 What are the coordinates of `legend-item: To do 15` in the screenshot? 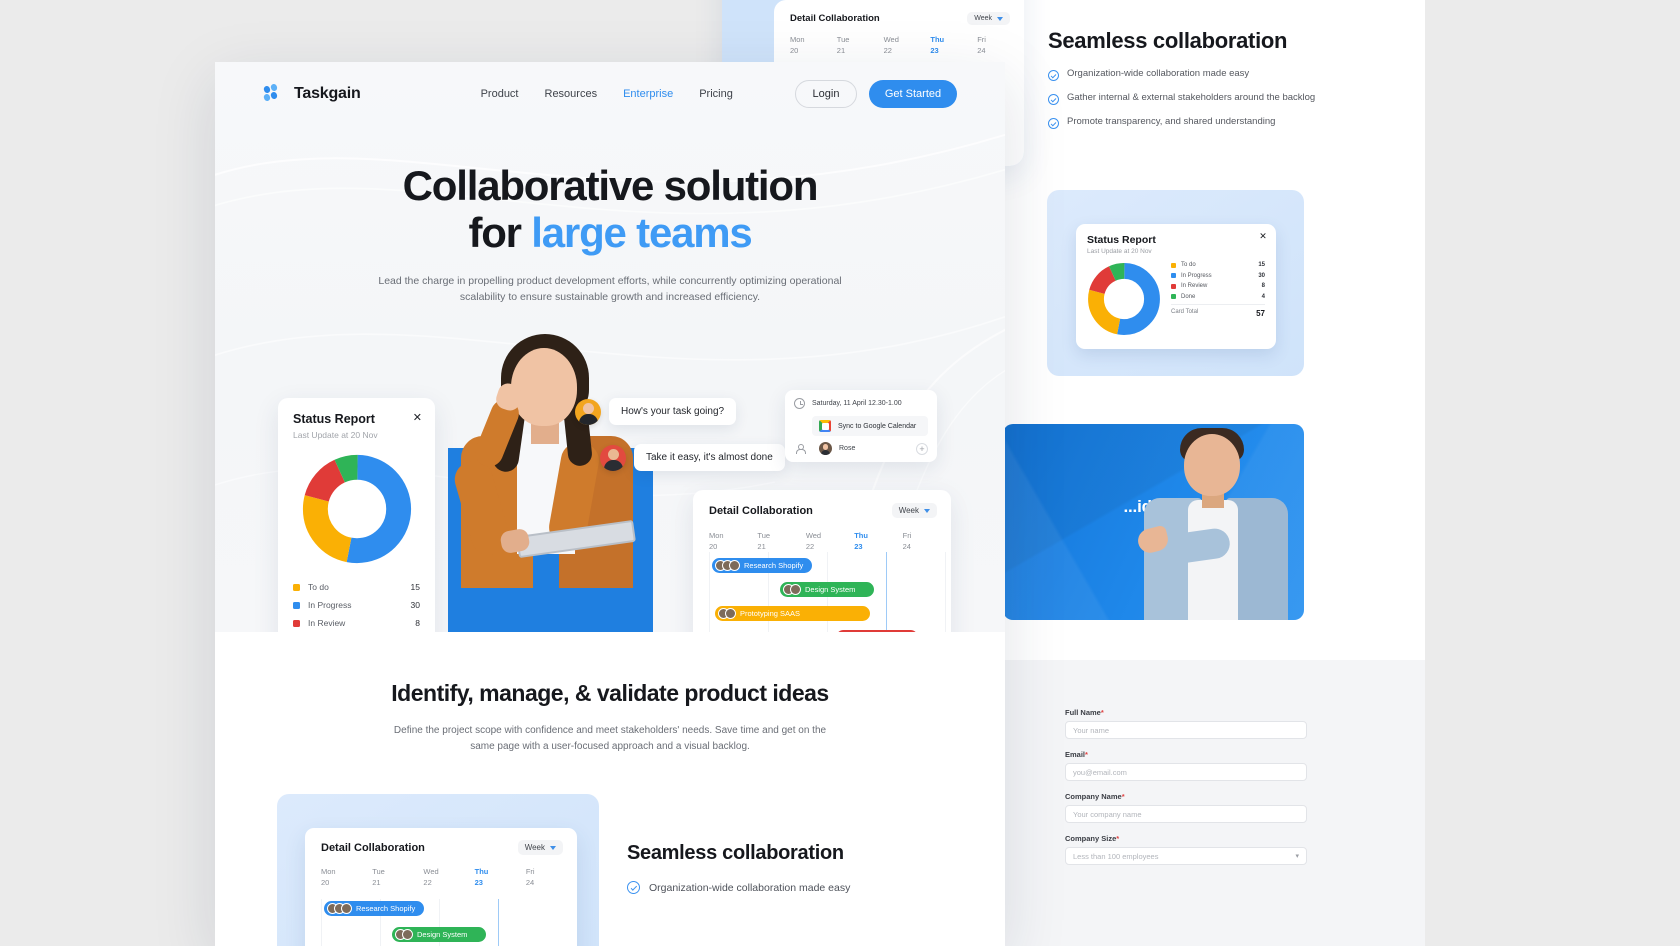 It's located at (356, 587).